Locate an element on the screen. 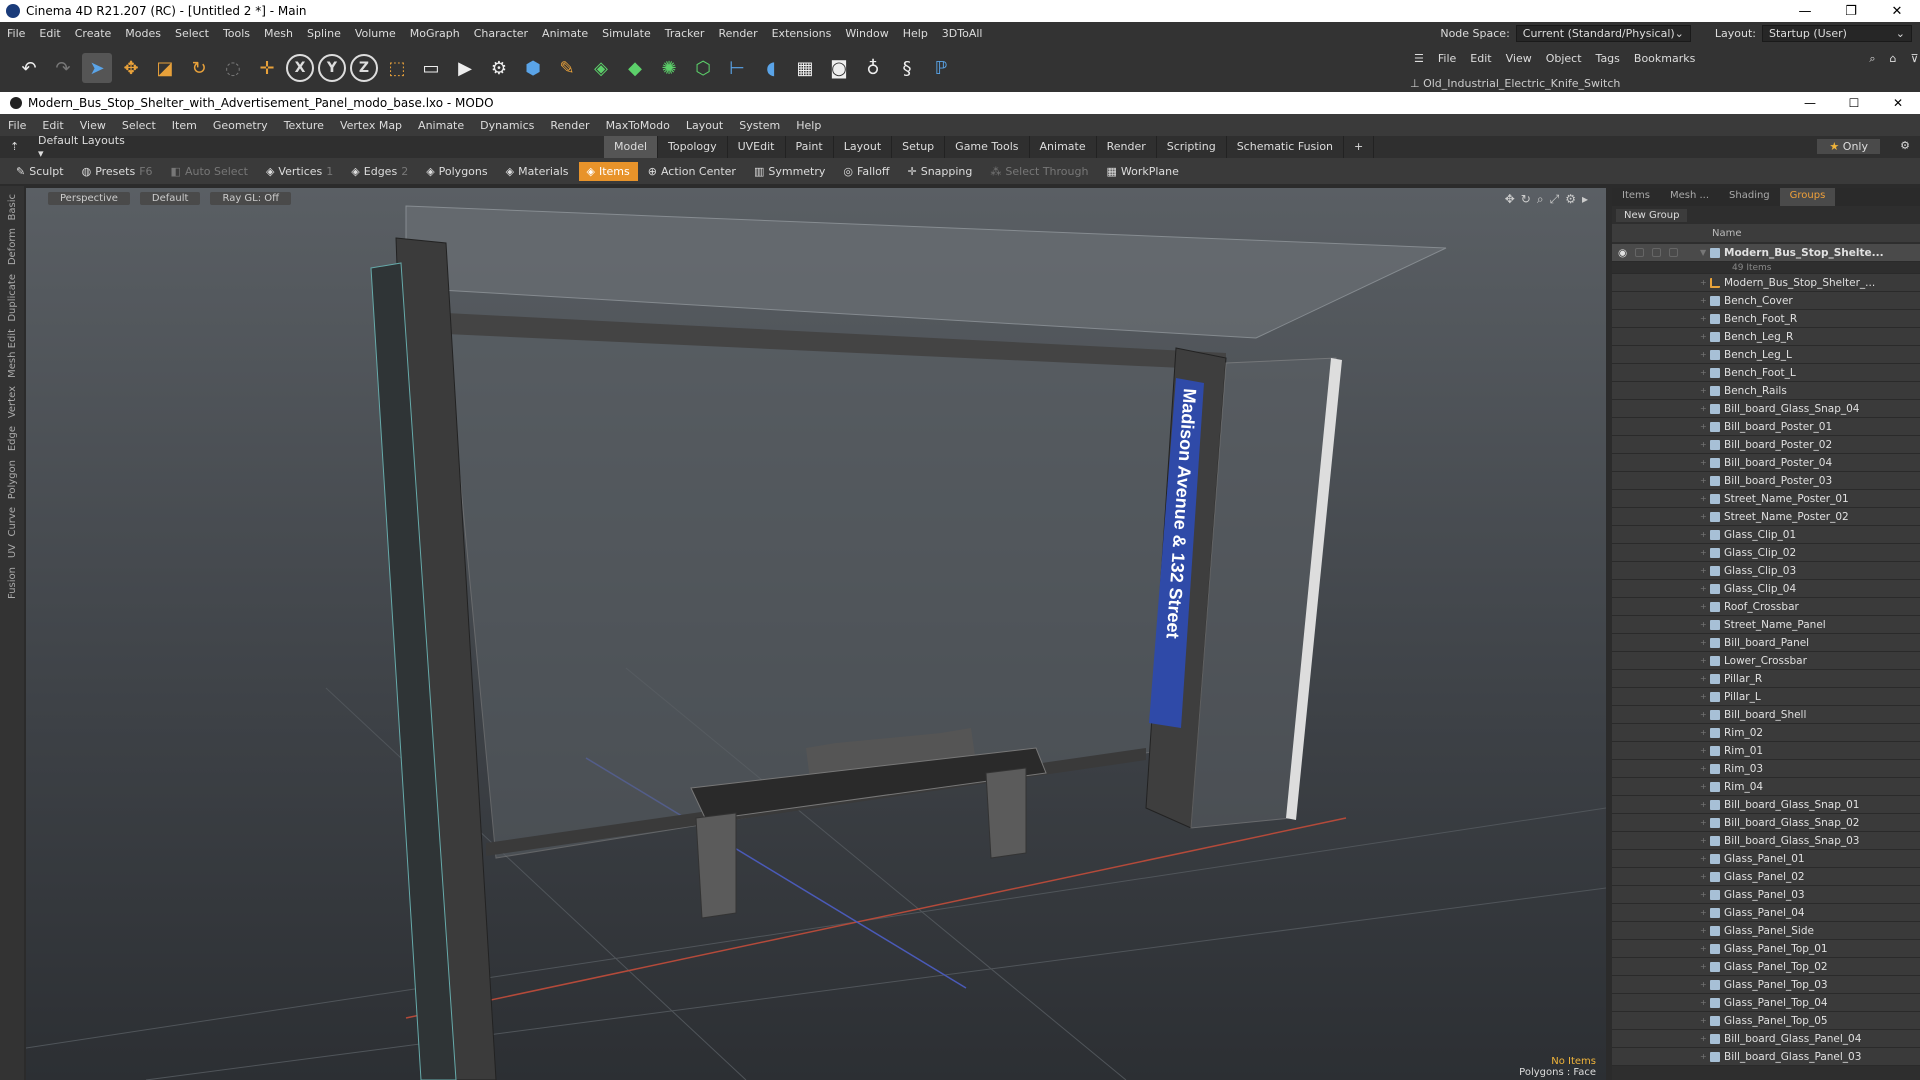 This screenshot has width=1920, height=1080. list-item: + Glass_Panel_Top_02 is located at coordinates (1766, 967).